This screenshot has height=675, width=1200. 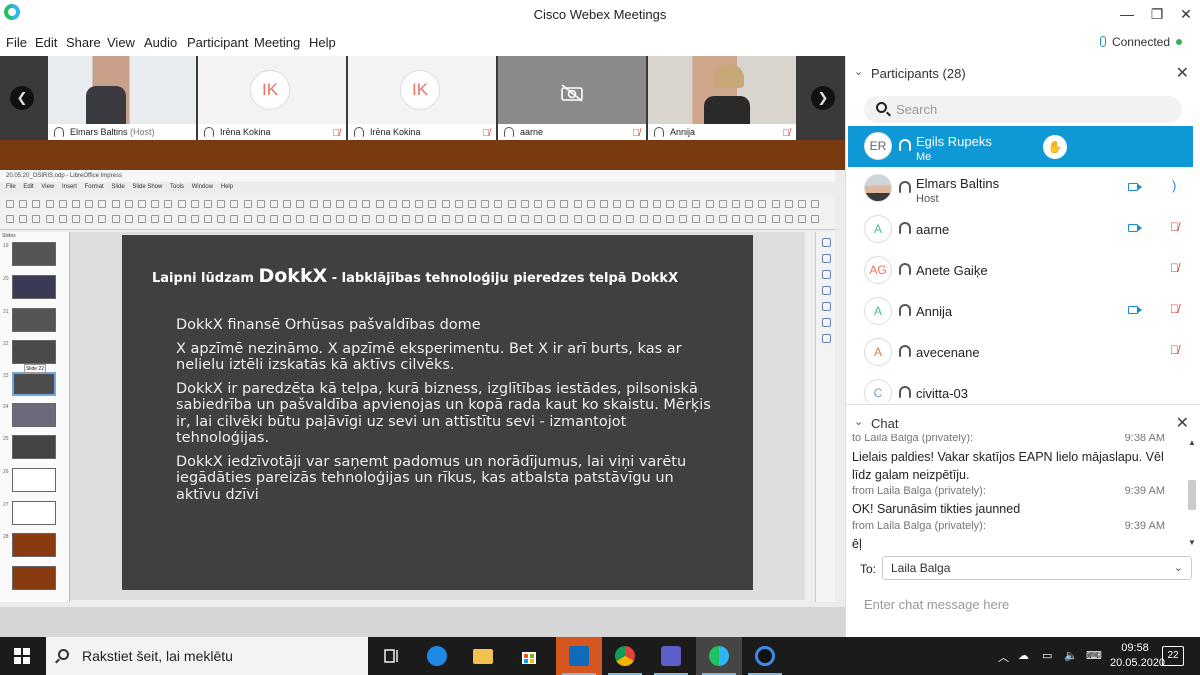 I want to click on menu-view: View, so click(x=121, y=42).